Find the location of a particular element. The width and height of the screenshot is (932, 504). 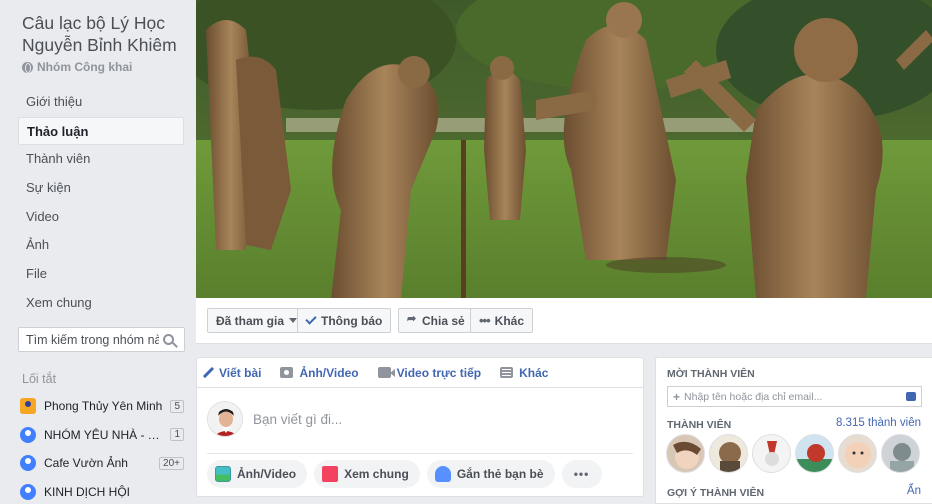

nav-item-about: Giới thiệu is located at coordinates (101, 102).